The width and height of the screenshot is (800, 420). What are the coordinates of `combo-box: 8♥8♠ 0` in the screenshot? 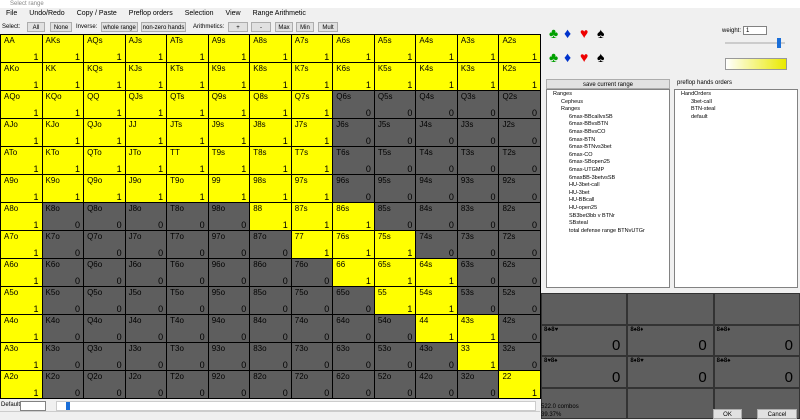 It's located at (584, 372).